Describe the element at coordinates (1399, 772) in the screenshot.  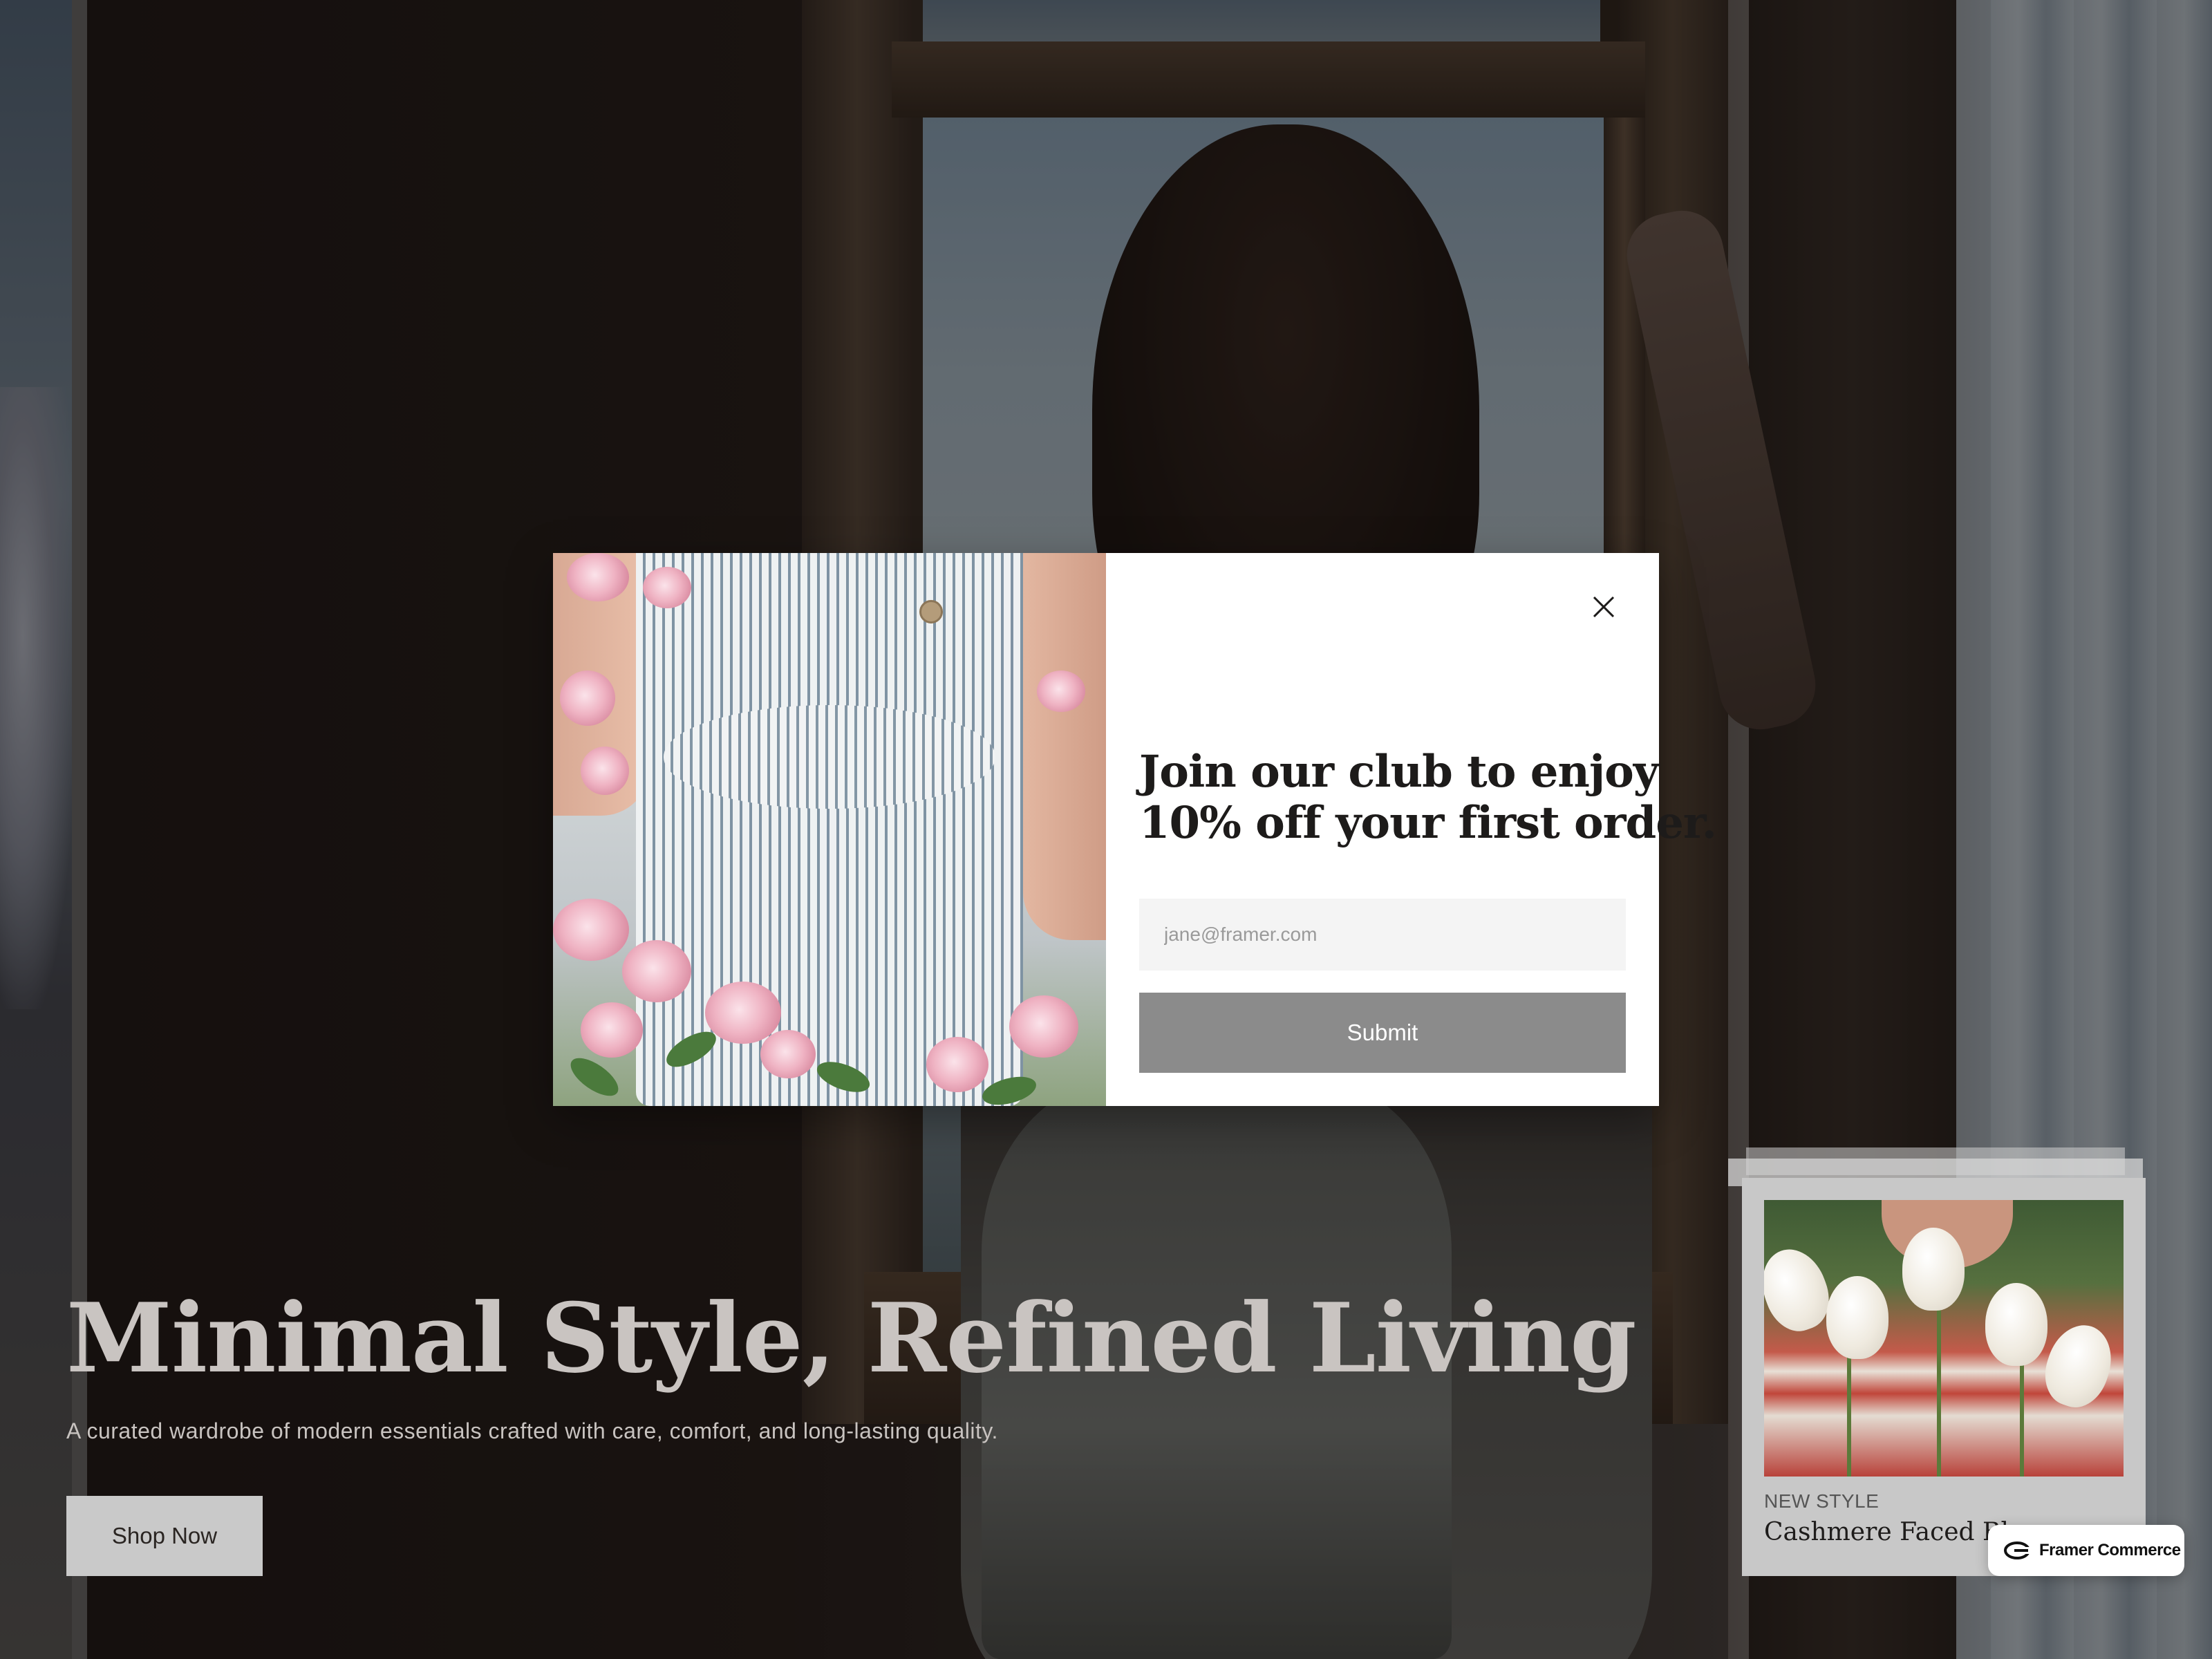
I see `modal-title-line: Join our club to enjoy` at that location.